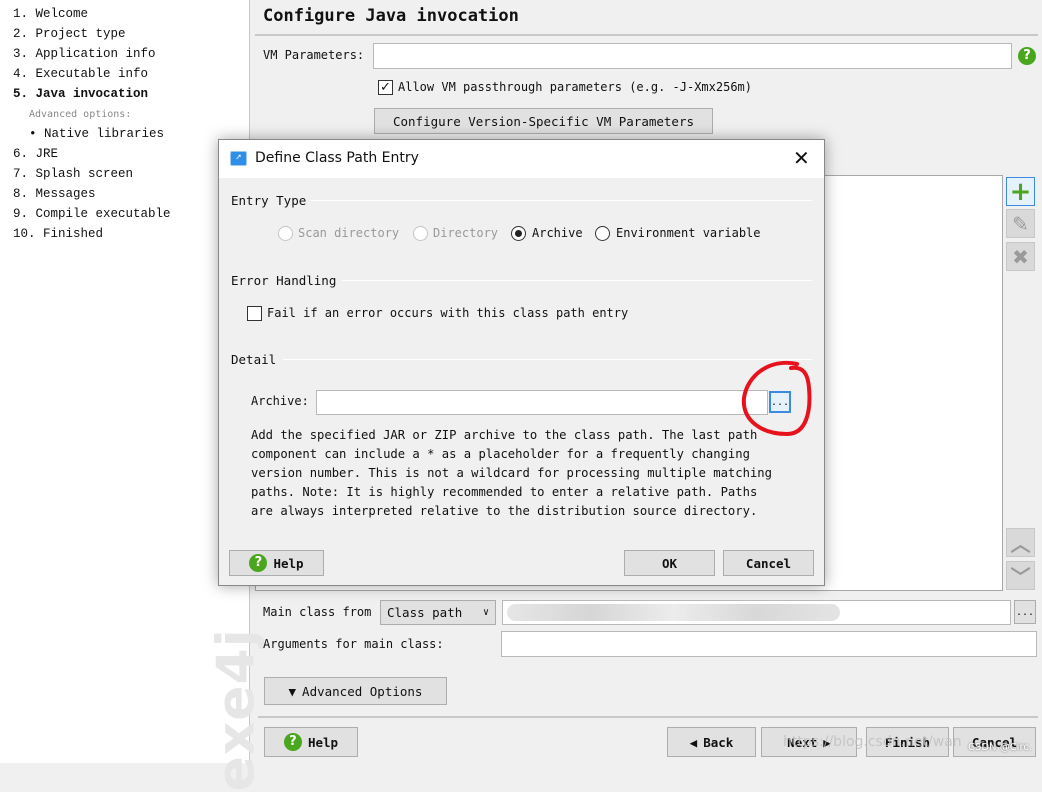  I want to click on footer-divider, so click(648, 717).